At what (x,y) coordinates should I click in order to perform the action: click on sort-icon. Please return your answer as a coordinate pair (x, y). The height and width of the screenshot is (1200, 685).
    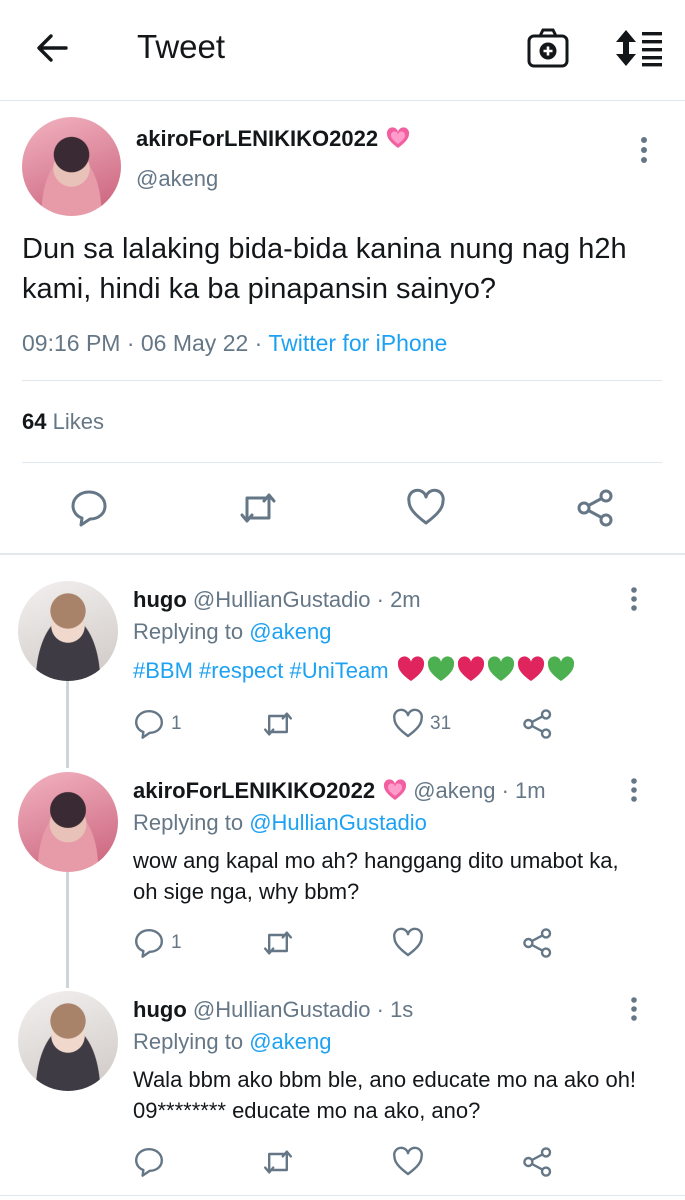
    Looking at the image, I should click on (638, 48).